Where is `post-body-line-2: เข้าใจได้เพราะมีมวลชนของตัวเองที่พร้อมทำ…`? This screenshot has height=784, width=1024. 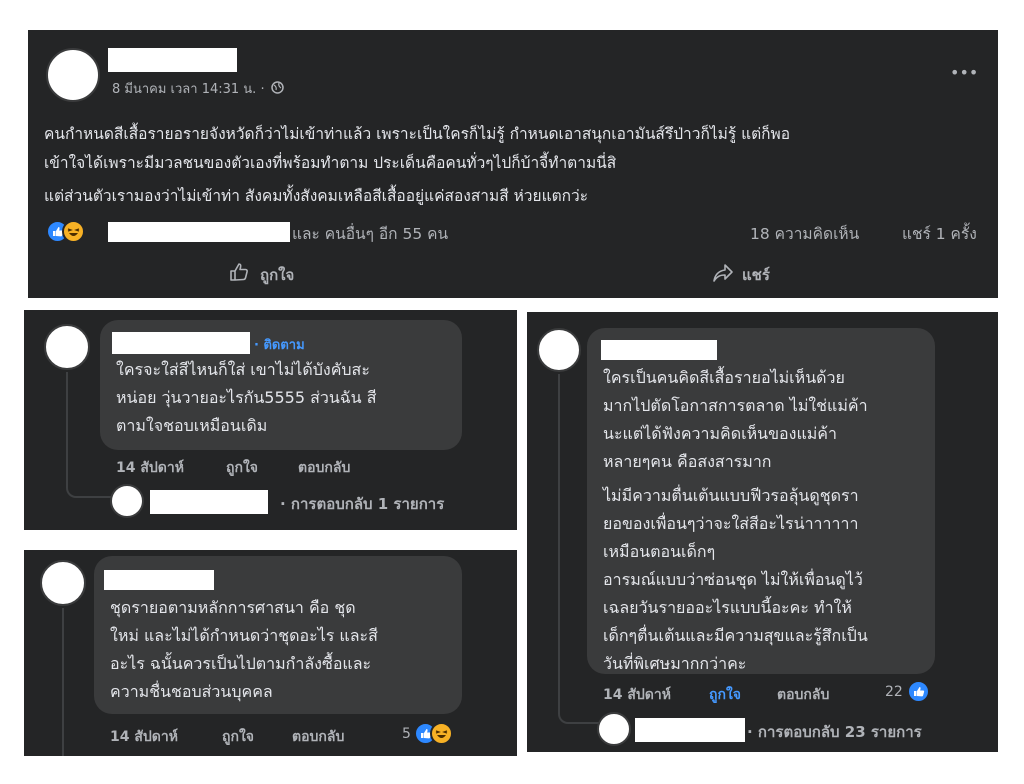
post-body-line-2: เข้าใจได้เพราะมีมวลชนของตัวเองที่พร้อมทำ… is located at coordinates (330, 163).